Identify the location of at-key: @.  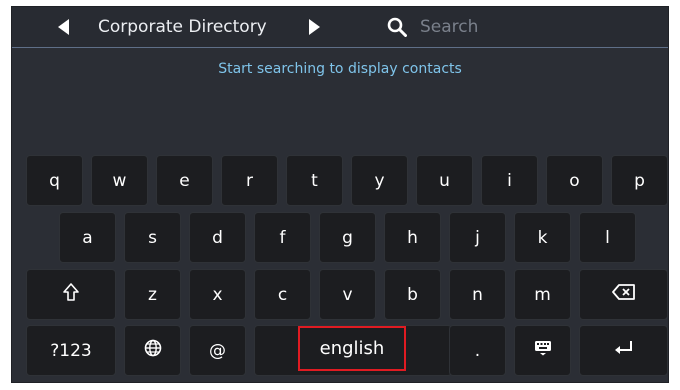
(217, 350).